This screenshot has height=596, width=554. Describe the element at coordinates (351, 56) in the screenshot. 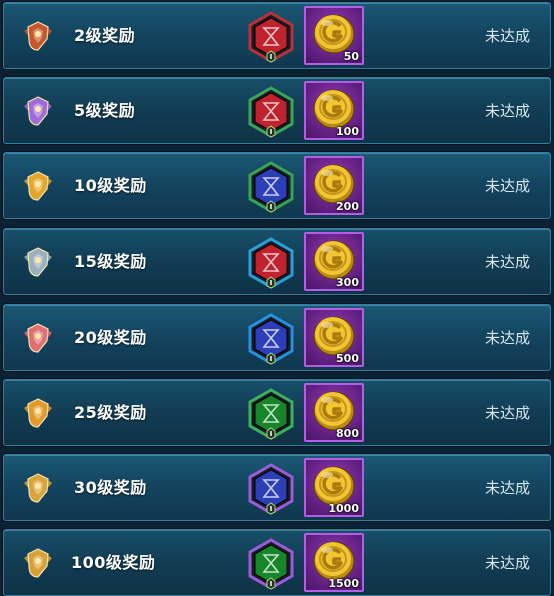

I see `item-quantity: 50` at that location.